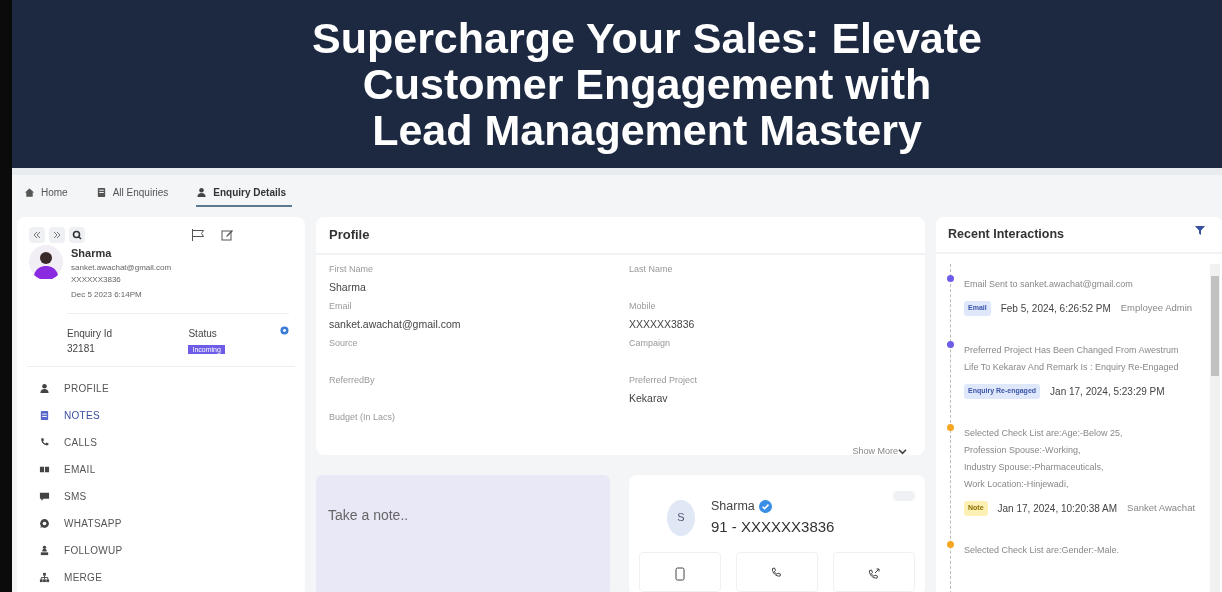 The height and width of the screenshot is (592, 1222). Describe the element at coordinates (121, 267) in the screenshot. I see `lead-email: sanket.awachat@gmail.com` at that location.